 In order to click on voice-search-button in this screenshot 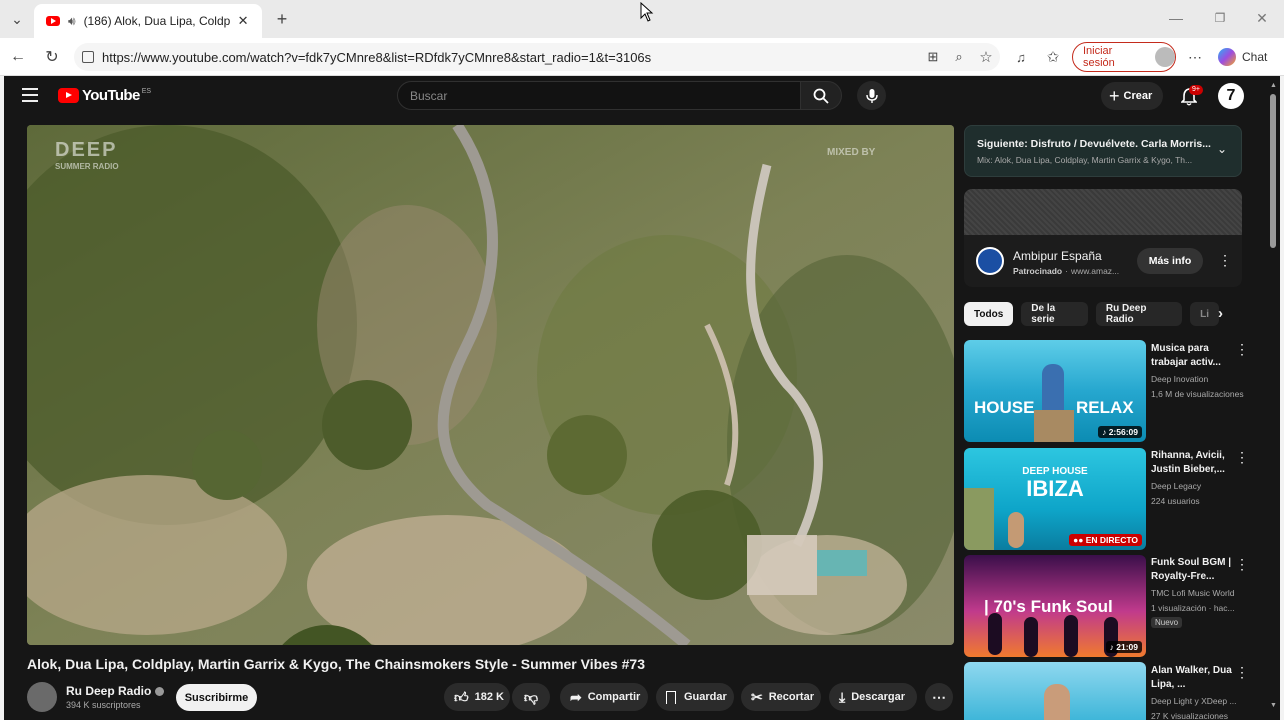, I will do `click(871, 95)`.